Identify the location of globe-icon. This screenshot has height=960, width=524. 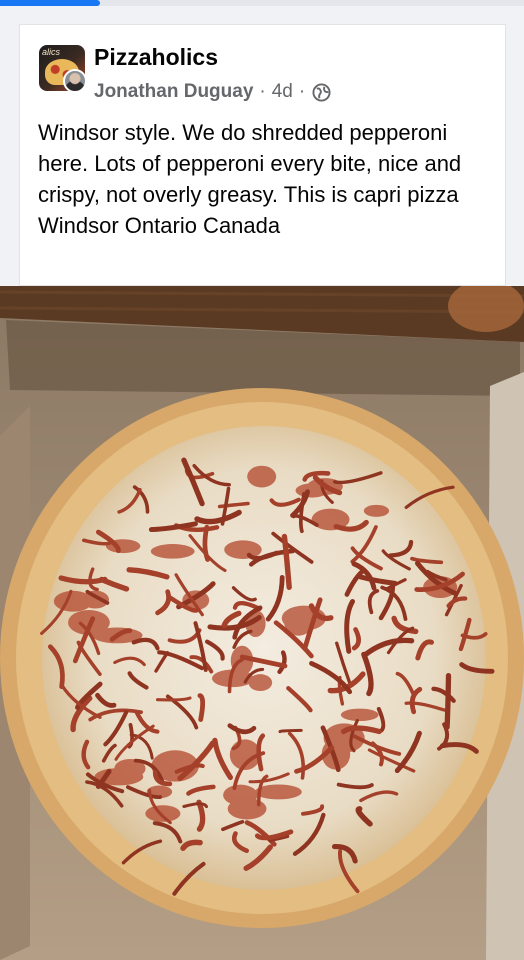
(321, 92).